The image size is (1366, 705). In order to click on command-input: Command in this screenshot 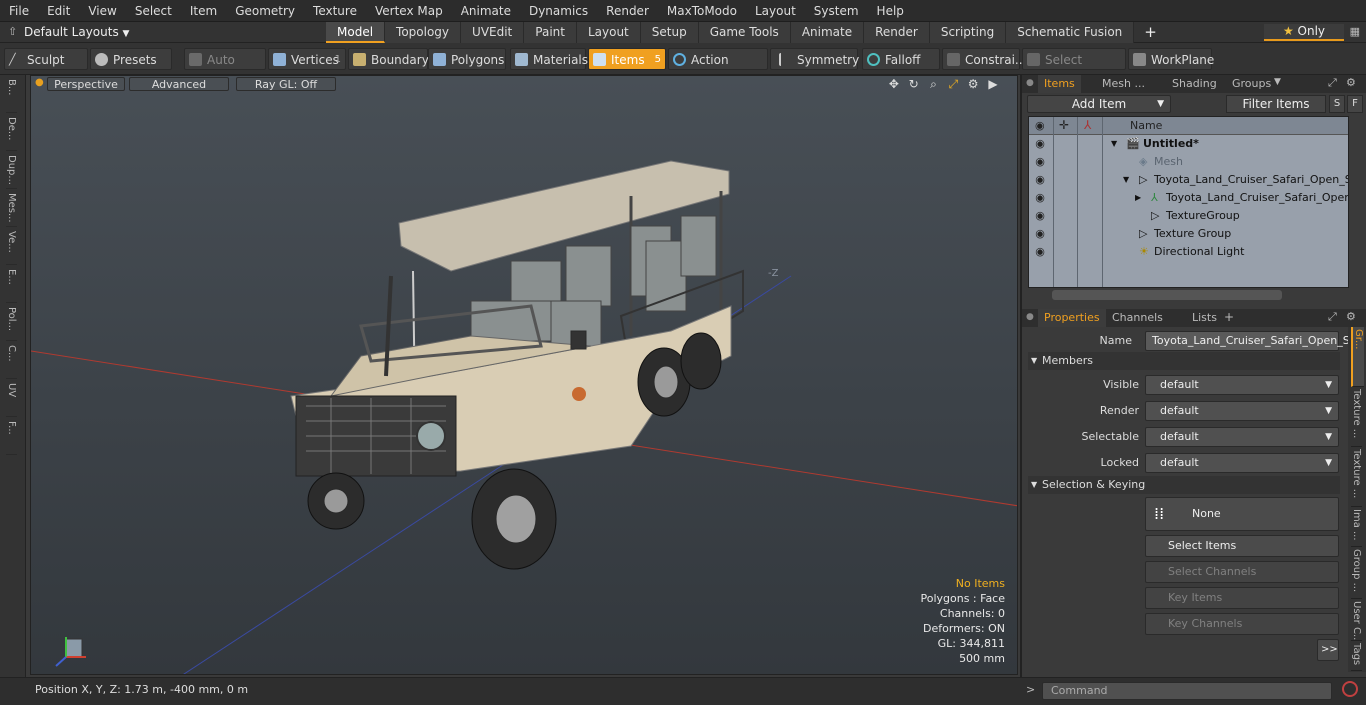, I will do `click(1187, 691)`.